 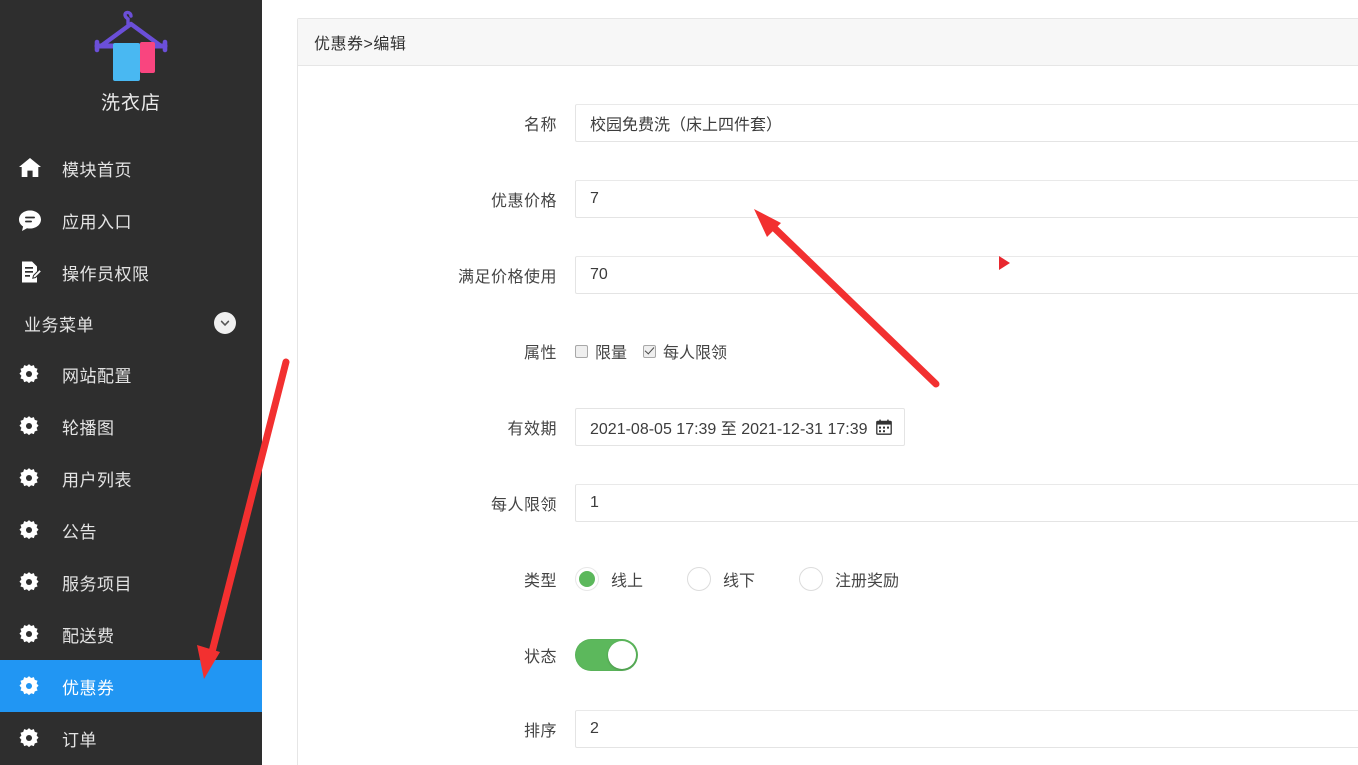 I want to click on sidebar-item-label: 配送费, so click(x=88, y=636).